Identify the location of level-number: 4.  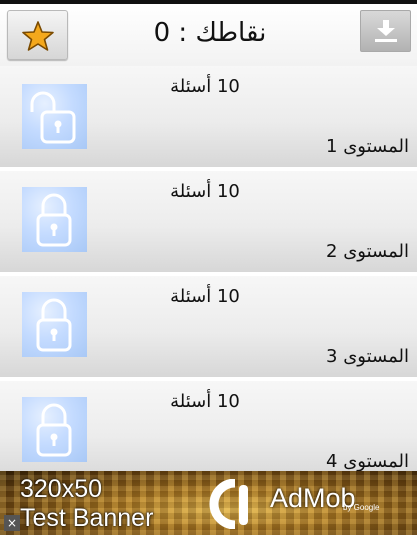
(332, 461).